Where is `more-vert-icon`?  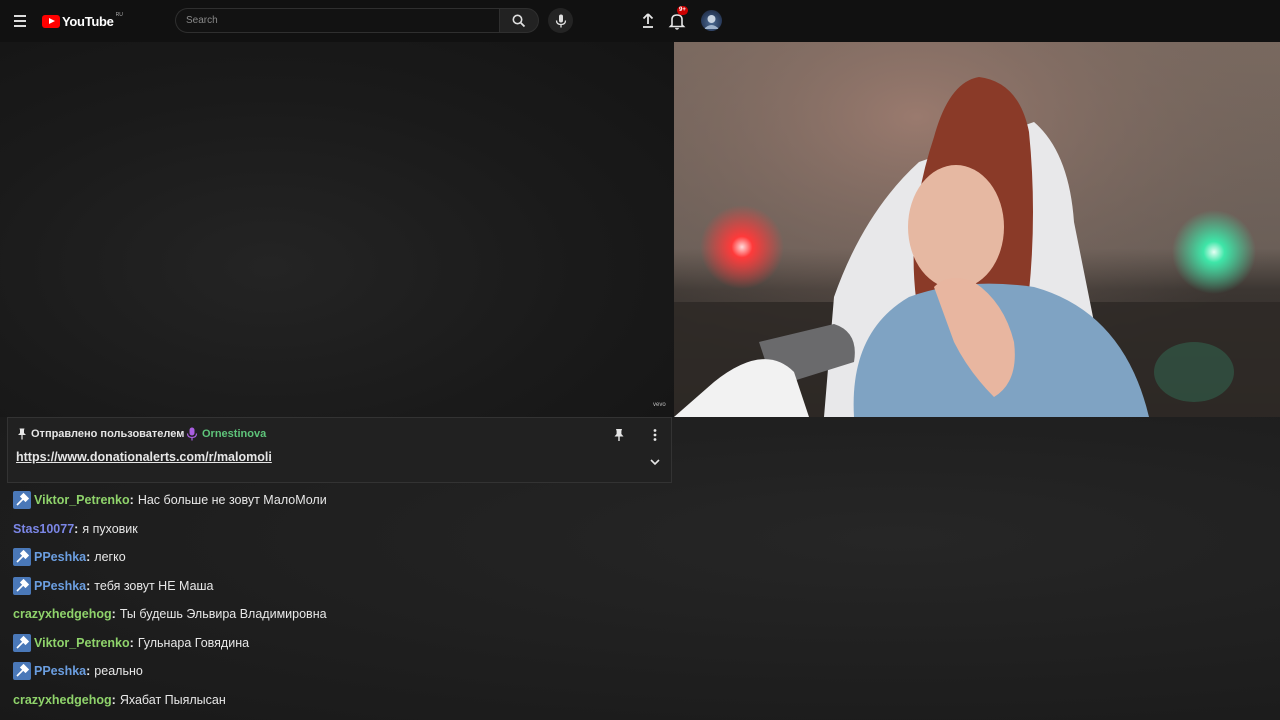
more-vert-icon is located at coordinates (655, 435).